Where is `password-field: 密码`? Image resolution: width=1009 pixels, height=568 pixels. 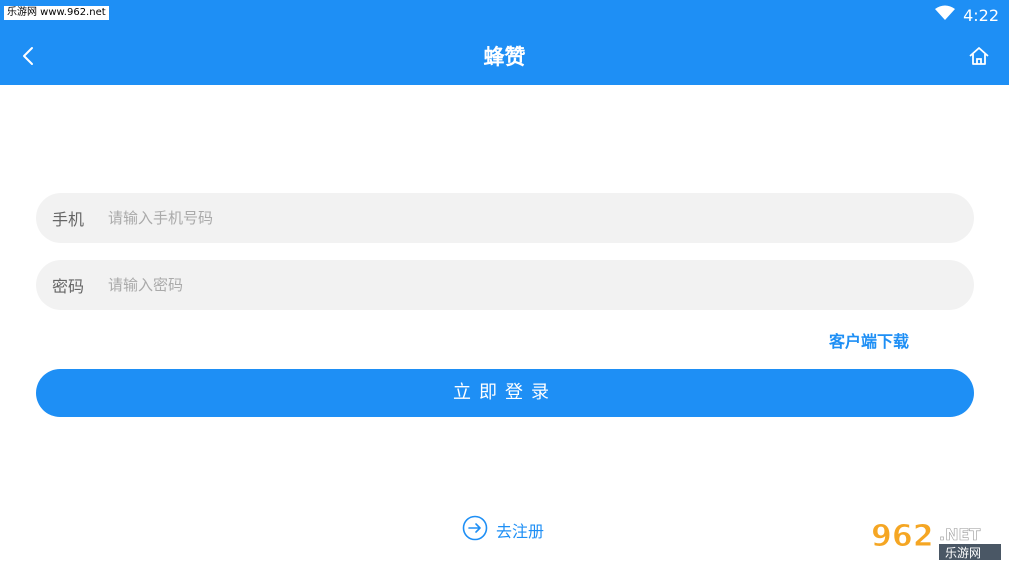 password-field: 密码 is located at coordinates (505, 285).